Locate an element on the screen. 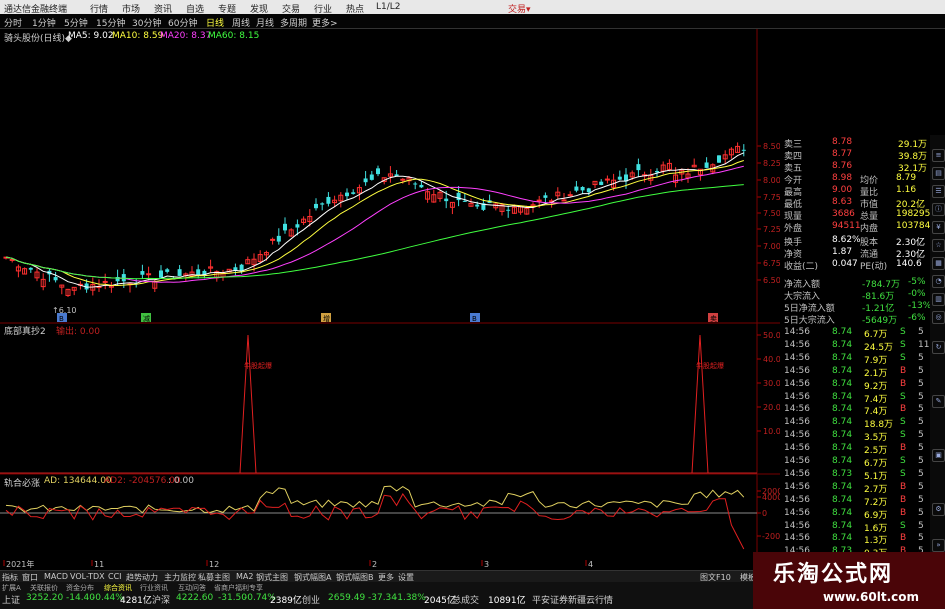 The height and width of the screenshot is (609, 945). compass-icon: ◎ is located at coordinates (938, 317).